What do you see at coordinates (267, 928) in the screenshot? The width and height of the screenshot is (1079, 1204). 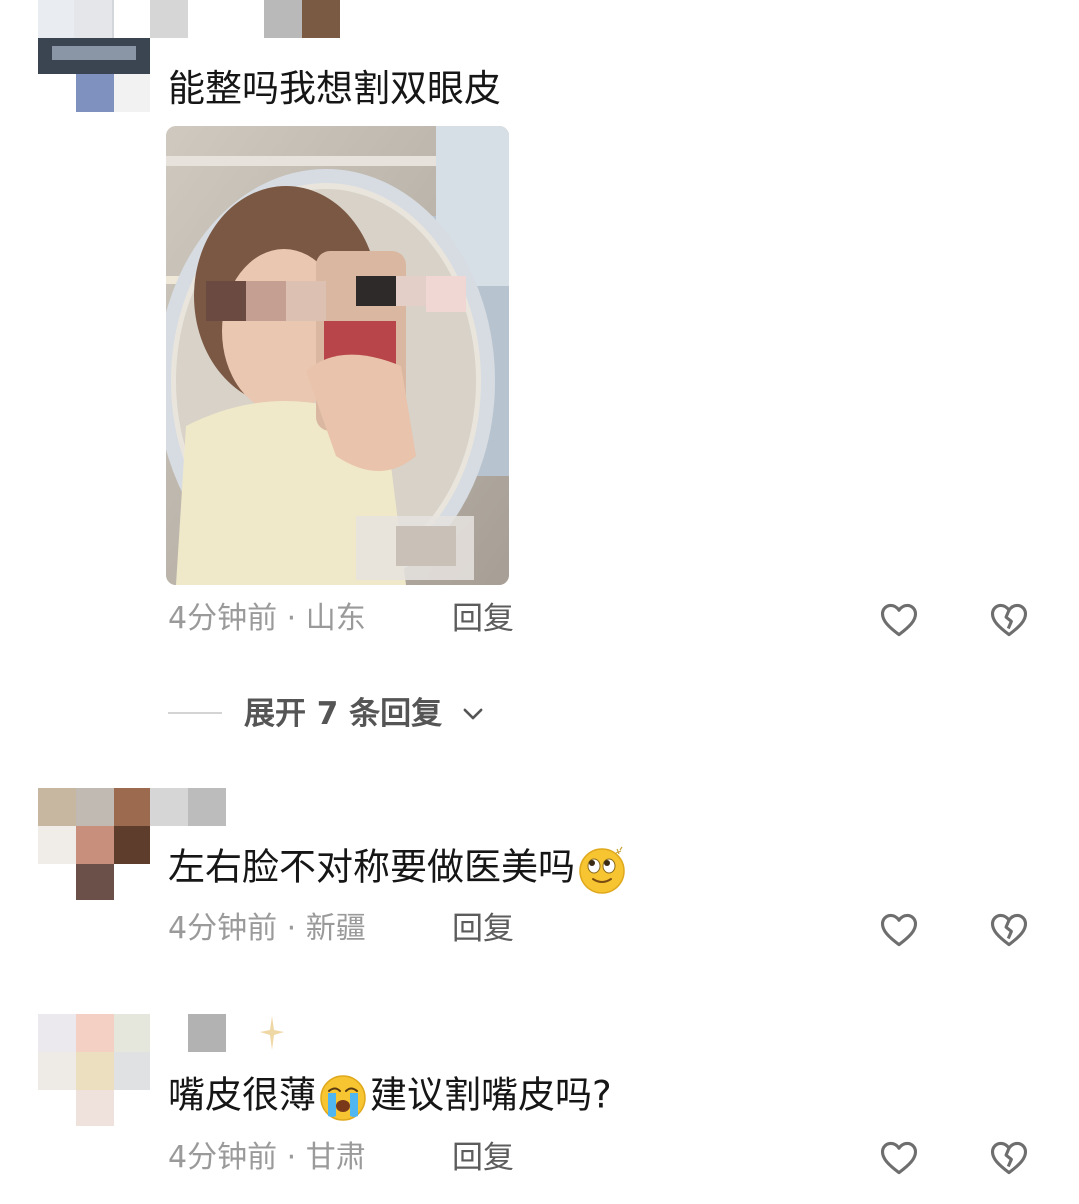 I see `comment-time-location: 4分钟前 · 新疆` at bounding box center [267, 928].